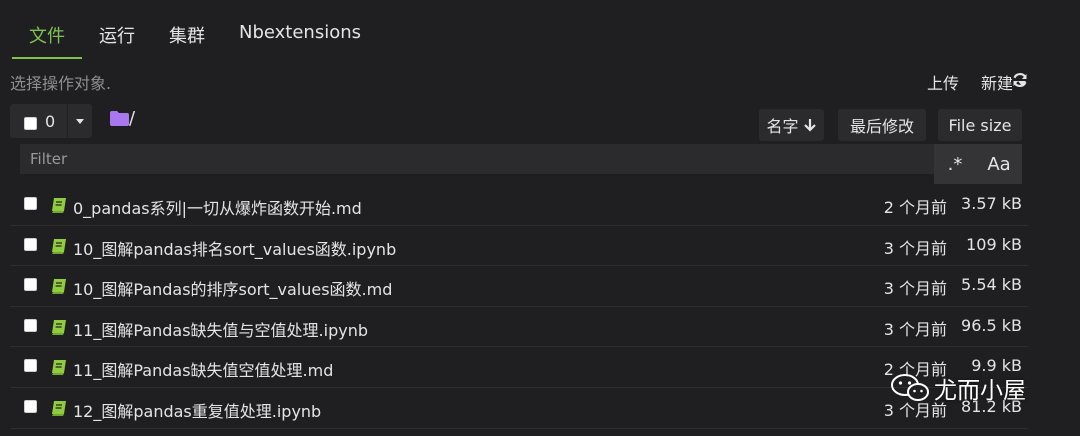 The image size is (1080, 436). What do you see at coordinates (203, 369) in the screenshot?
I see `file-name-link: 11_图解Pandas缺失值空值处理.md` at bounding box center [203, 369].